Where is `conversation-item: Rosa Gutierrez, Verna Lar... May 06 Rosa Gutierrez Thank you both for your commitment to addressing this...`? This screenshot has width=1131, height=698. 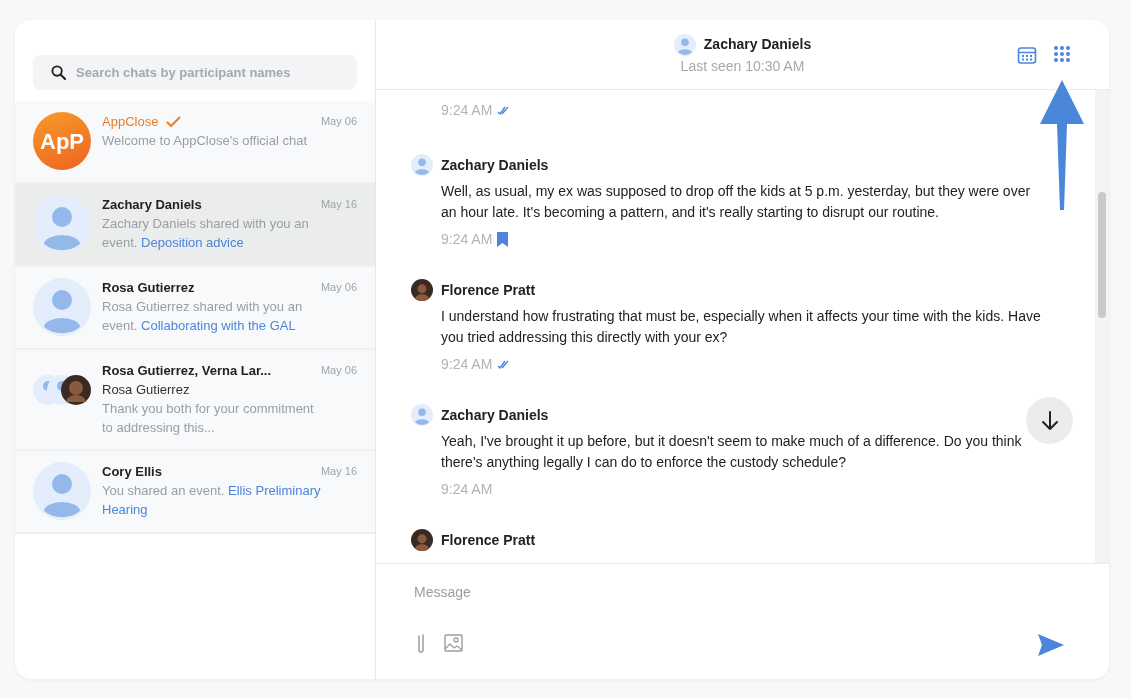
conversation-item: Rosa Gutierrez, Verna Lar... May 06 Rosa Gutierrez Thank you both for your commitment to addressing this... is located at coordinates (195, 400).